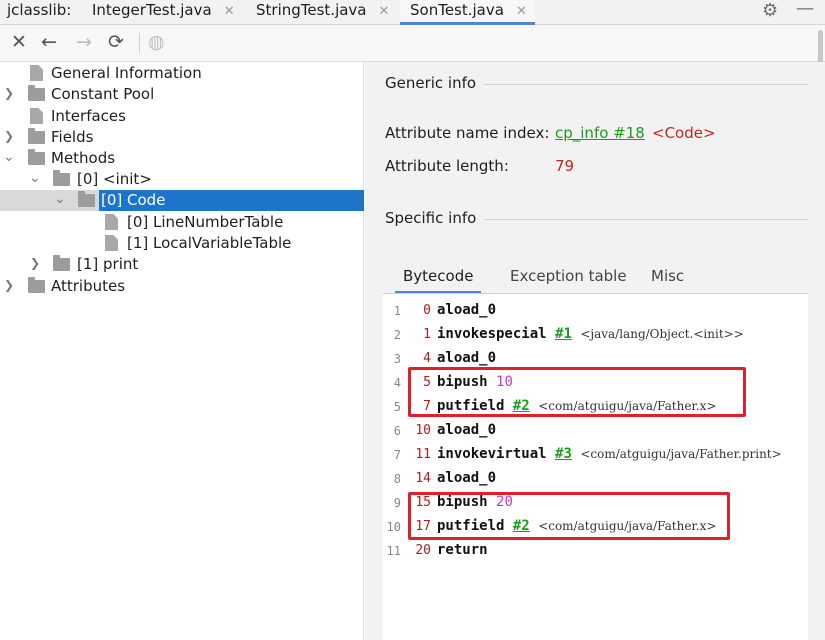 This screenshot has width=825, height=640. Describe the element at coordinates (600, 133) in the screenshot. I see `cp-info-link: cp_info #18` at that location.